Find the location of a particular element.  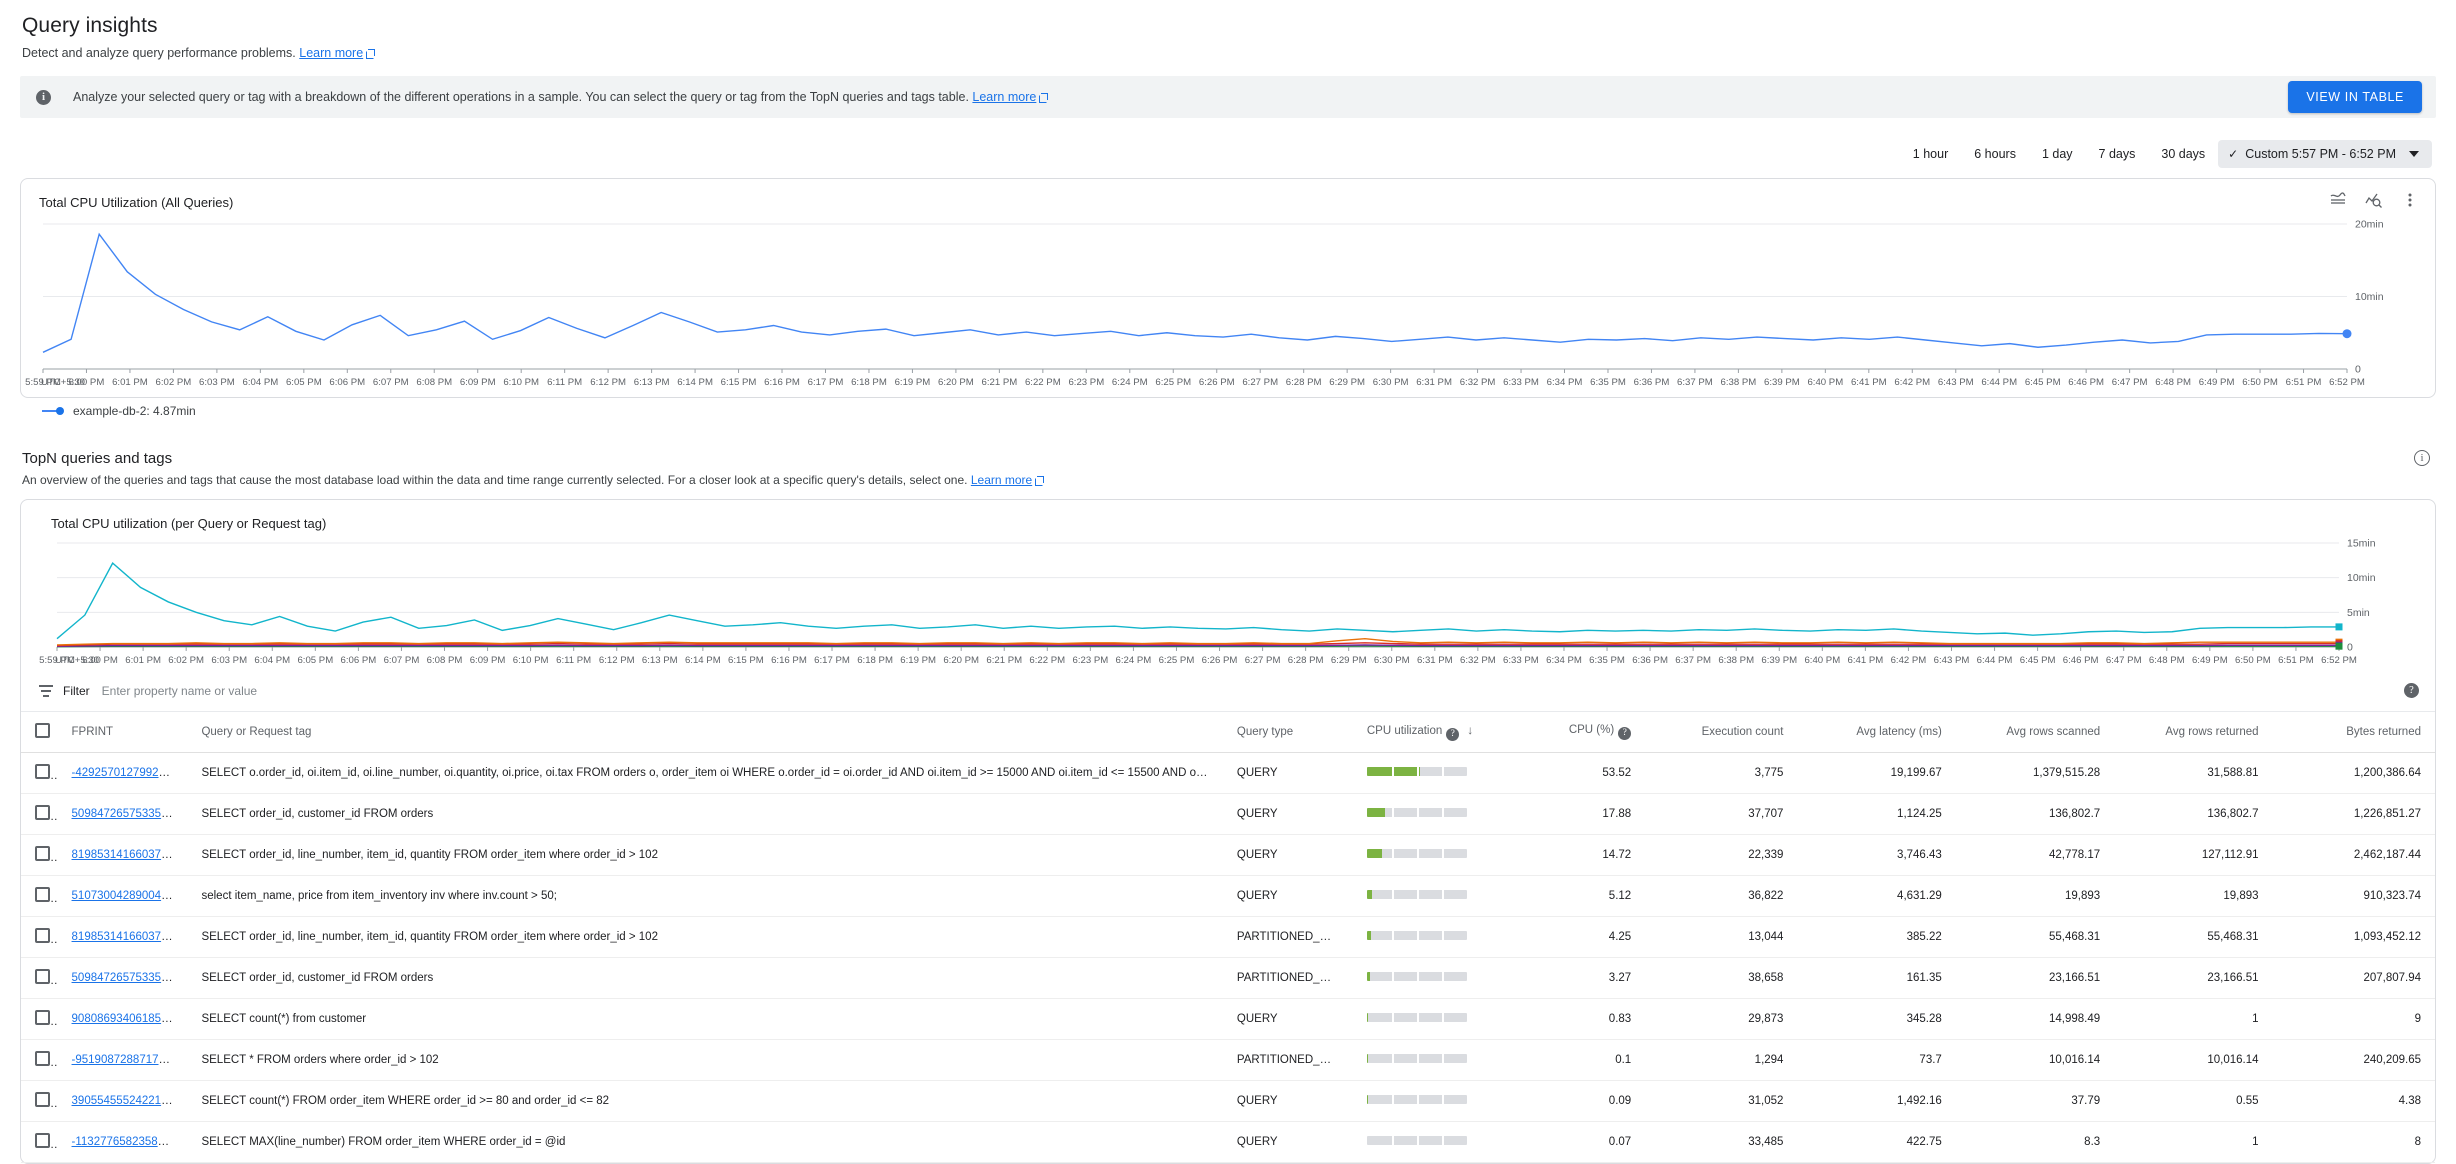

fprint-link: 3905545552422189746 is located at coordinates (130, 1101).